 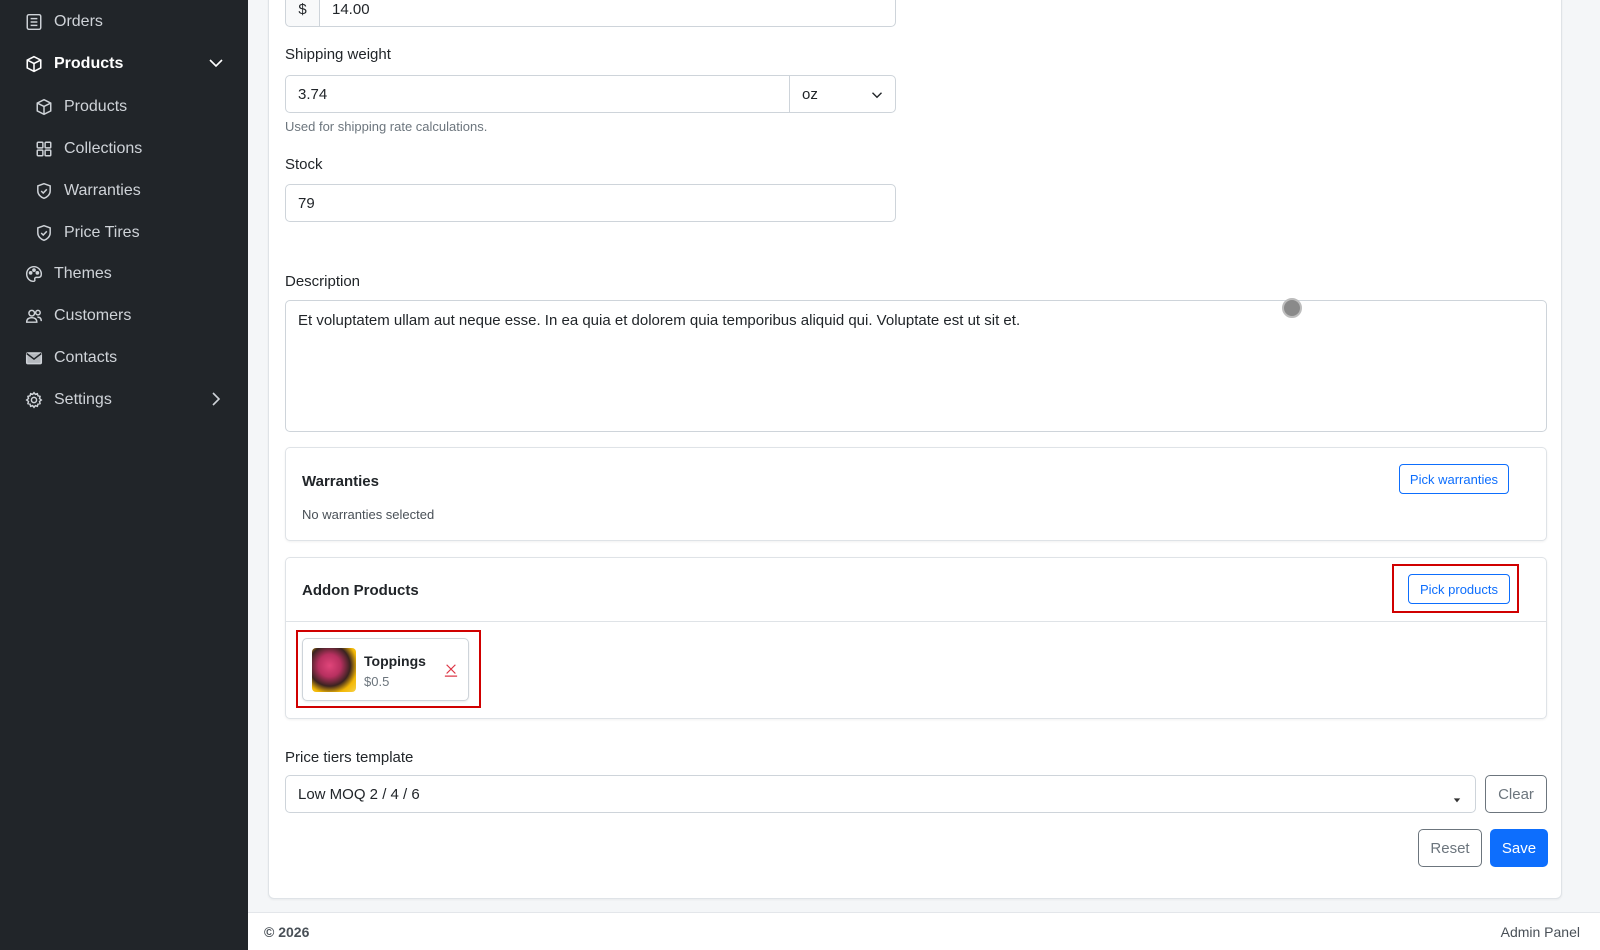 What do you see at coordinates (124, 358) in the screenshot?
I see `sidebar-item-contacts: Contacts` at bounding box center [124, 358].